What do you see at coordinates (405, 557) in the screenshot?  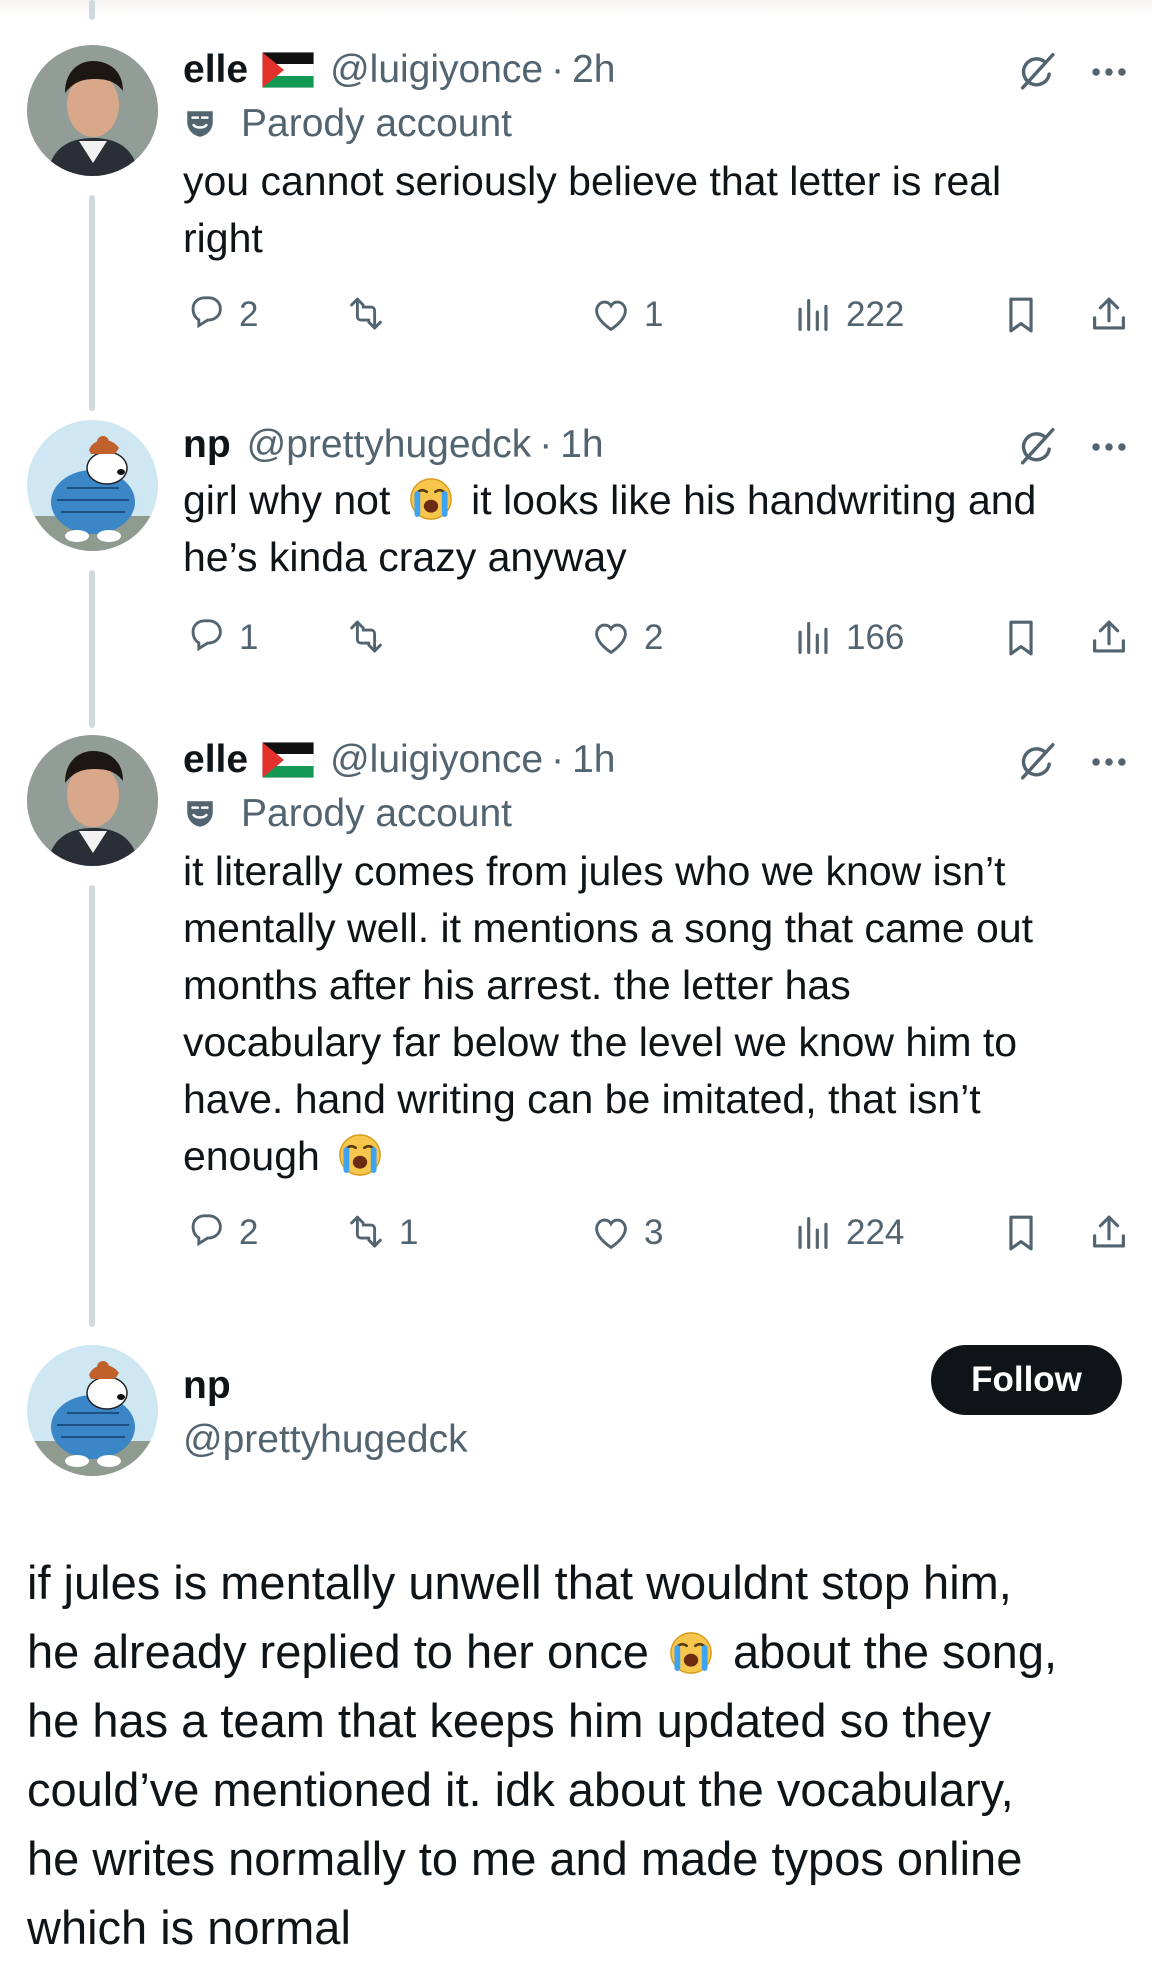 I see `text-line: he’s kinda crazy anyway` at bounding box center [405, 557].